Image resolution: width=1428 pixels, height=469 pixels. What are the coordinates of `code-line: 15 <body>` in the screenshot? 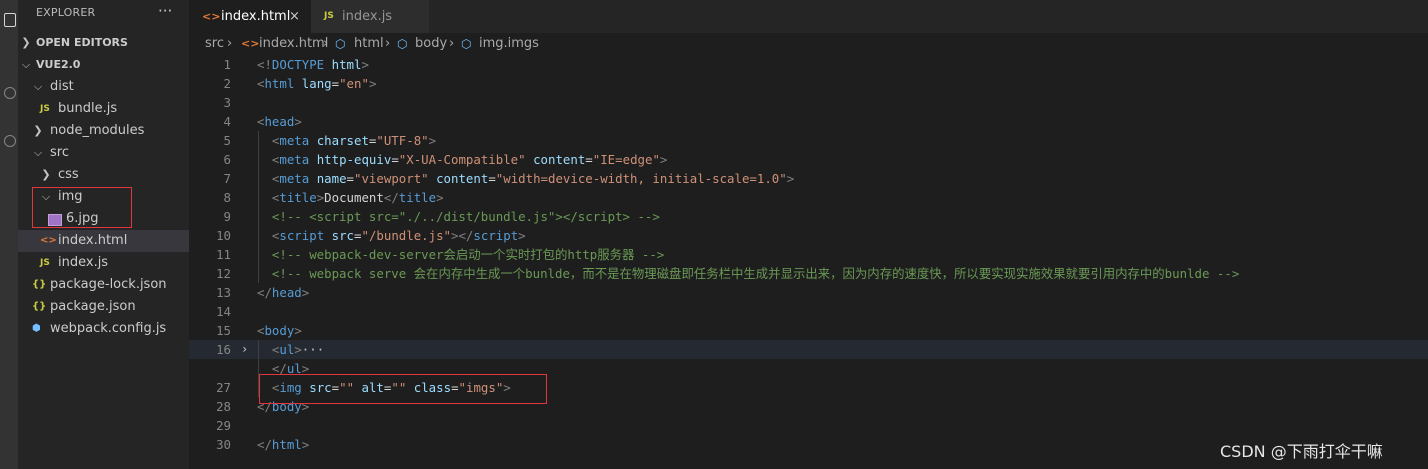 It's located at (808, 330).